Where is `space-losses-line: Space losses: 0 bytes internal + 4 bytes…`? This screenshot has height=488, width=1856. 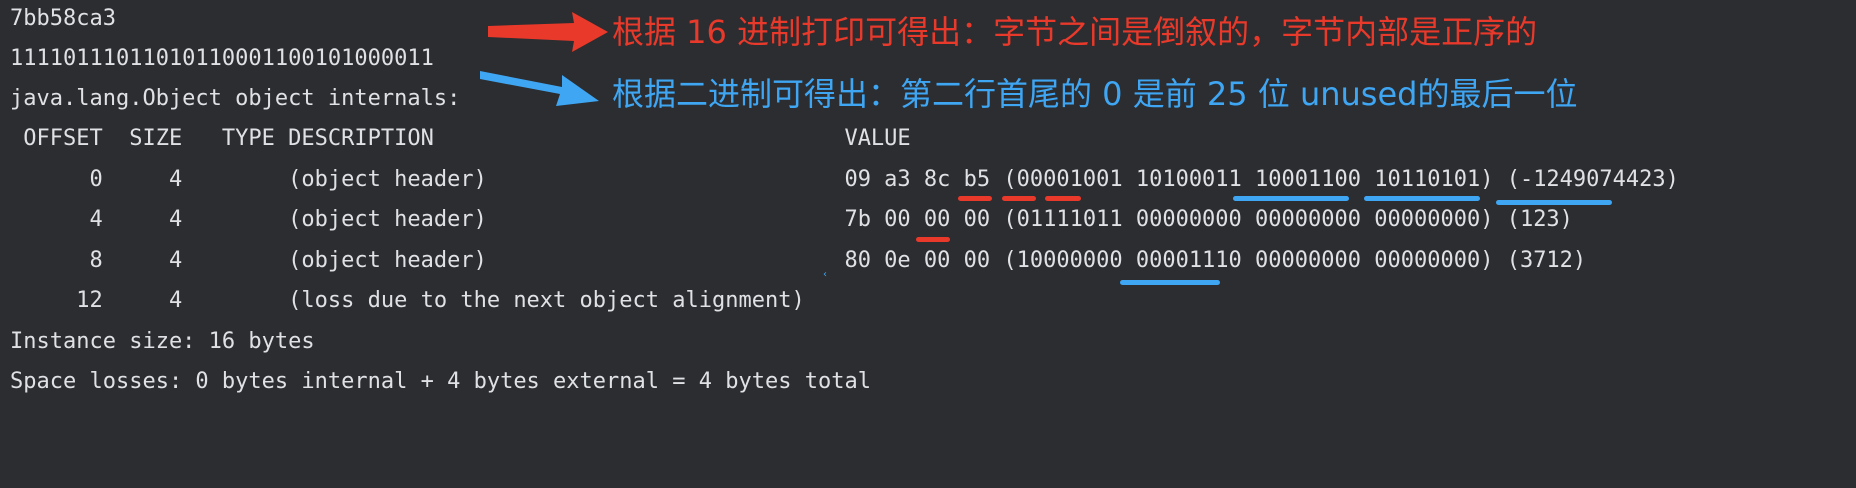 space-losses-line: Space losses: 0 bytes internal + 4 bytes… is located at coordinates (440, 381).